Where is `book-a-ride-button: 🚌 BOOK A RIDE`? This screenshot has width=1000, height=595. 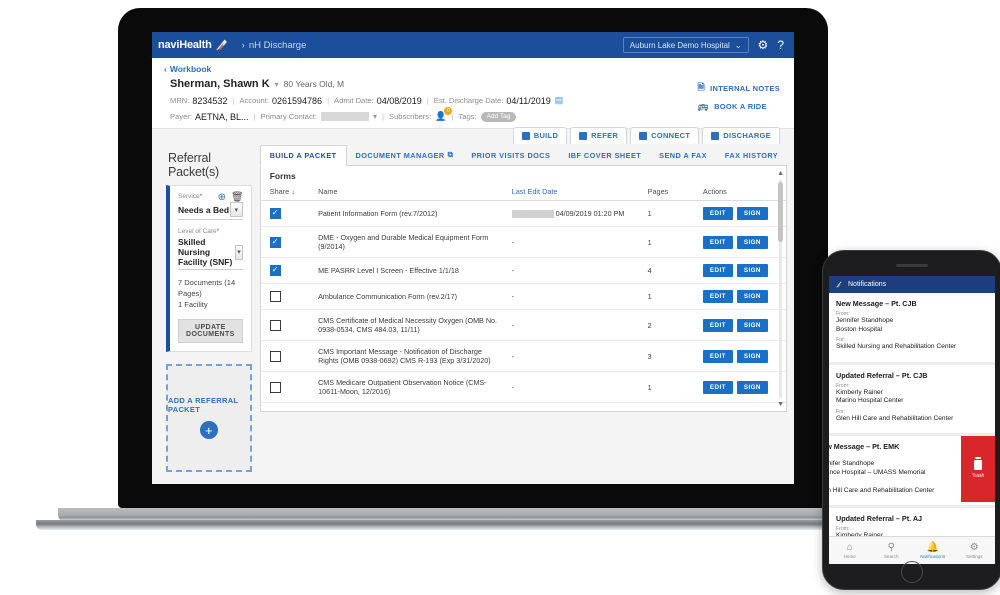 book-a-ride-button: 🚌 BOOK A RIDE is located at coordinates (739, 106).